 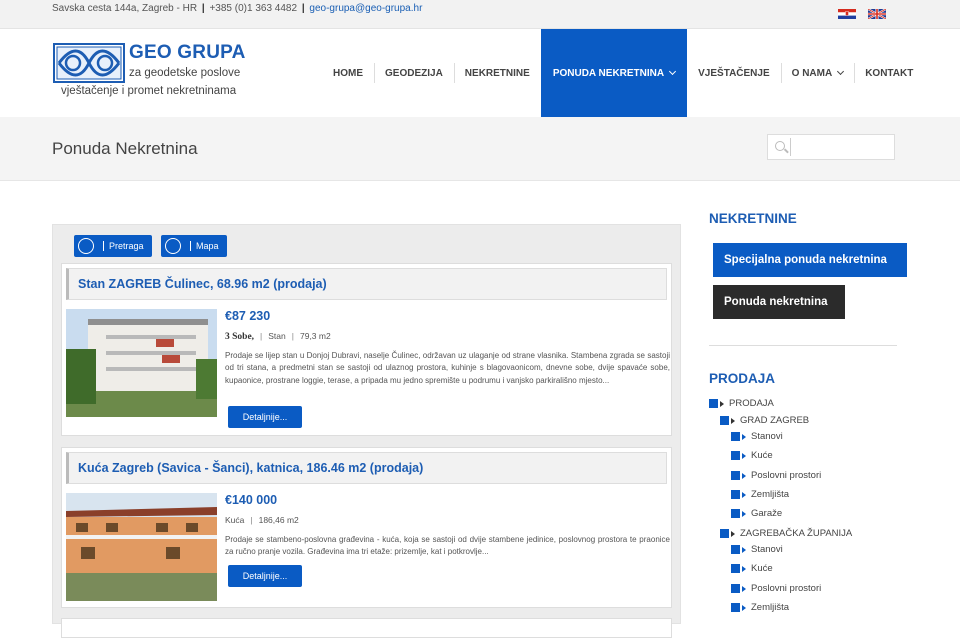 What do you see at coordinates (365, 8) in the screenshot?
I see `email-link: geo-grupa@geo-grupa.hr` at bounding box center [365, 8].